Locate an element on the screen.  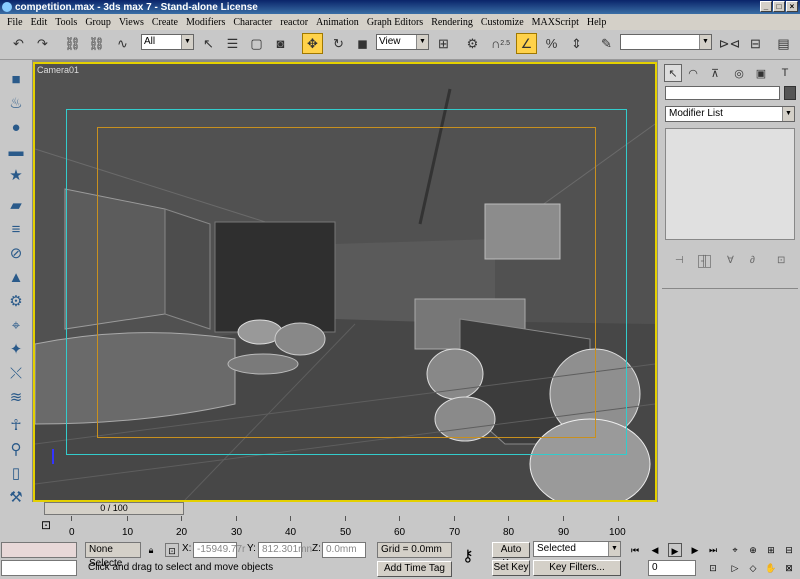
object-name-field is located at coordinates (722, 93).